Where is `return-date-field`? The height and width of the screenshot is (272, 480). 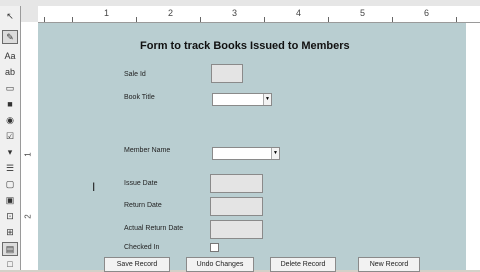
return-date-field is located at coordinates (236, 206).